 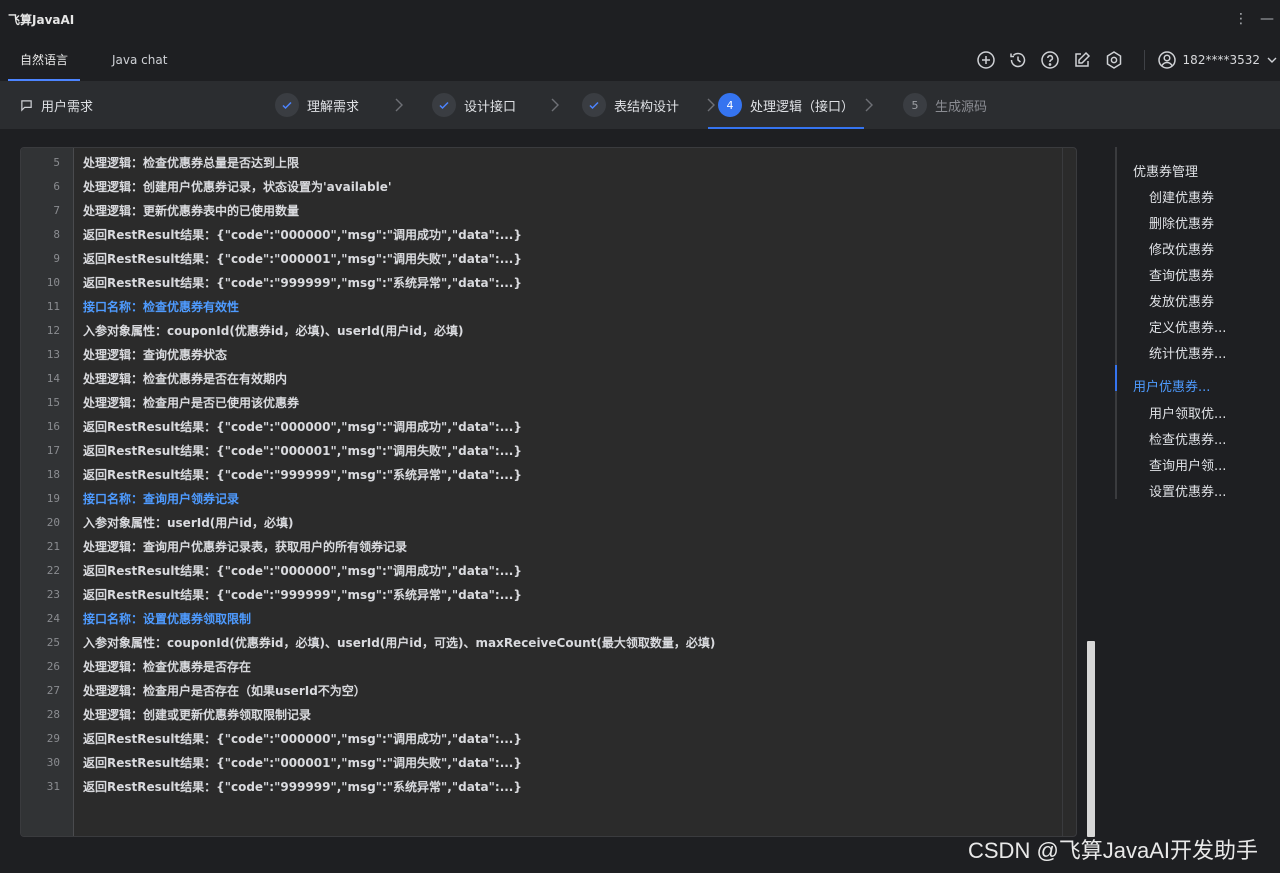 I want to click on line-number: 28, so click(x=53, y=714).